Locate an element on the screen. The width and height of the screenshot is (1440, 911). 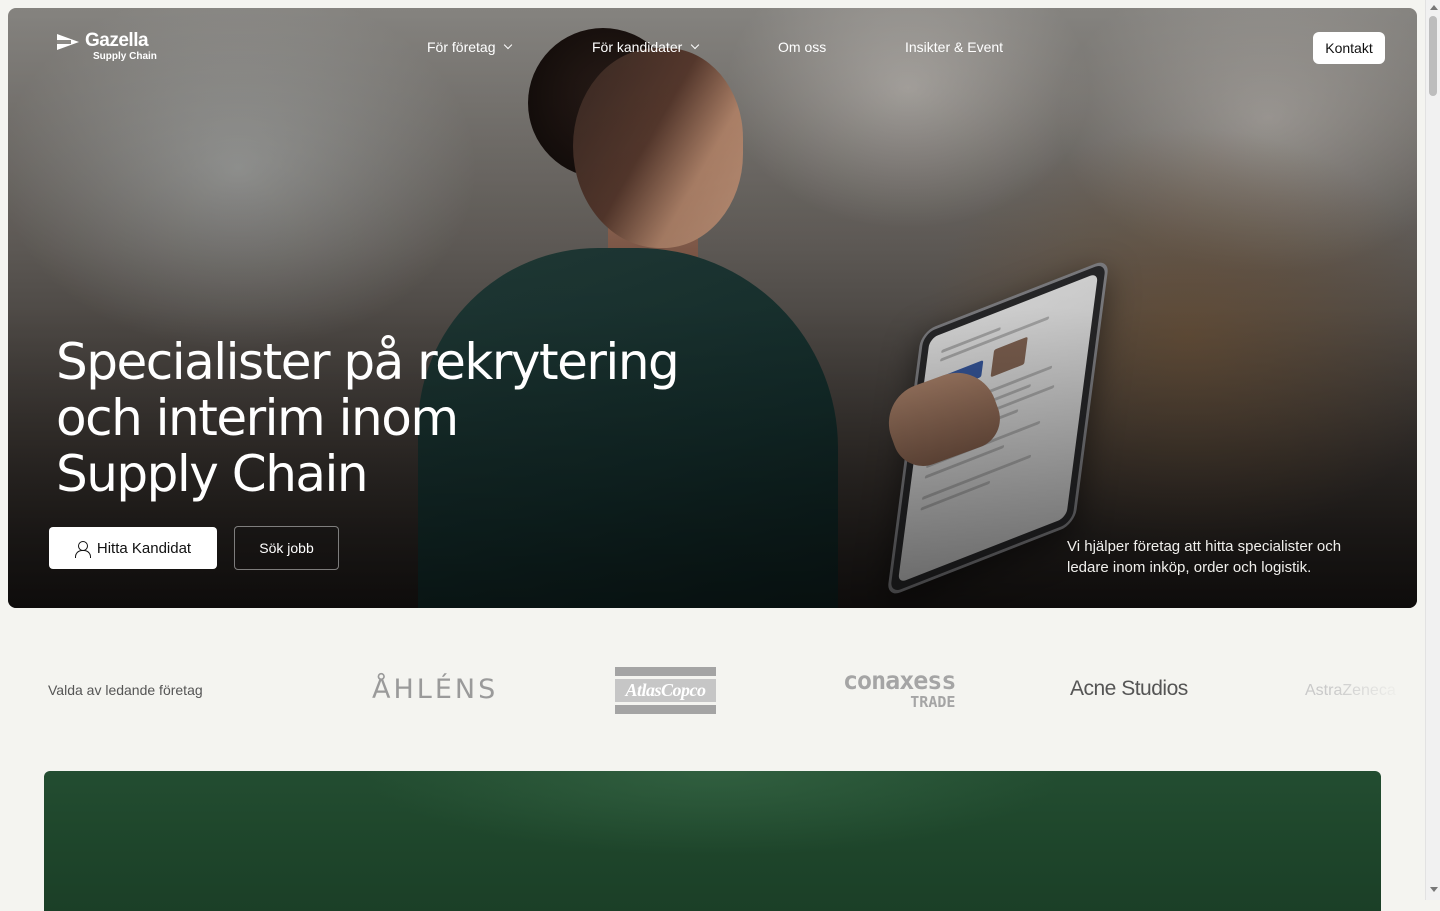
nav-item-insikter-event: Insikter & Event is located at coordinates (954, 47).